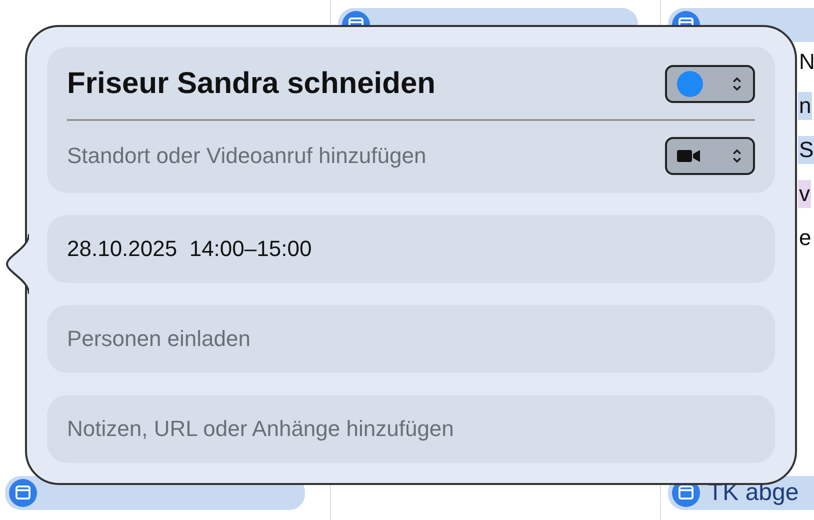 The image size is (814, 520). What do you see at coordinates (805, 238) in the screenshot?
I see `event-title: e` at bounding box center [805, 238].